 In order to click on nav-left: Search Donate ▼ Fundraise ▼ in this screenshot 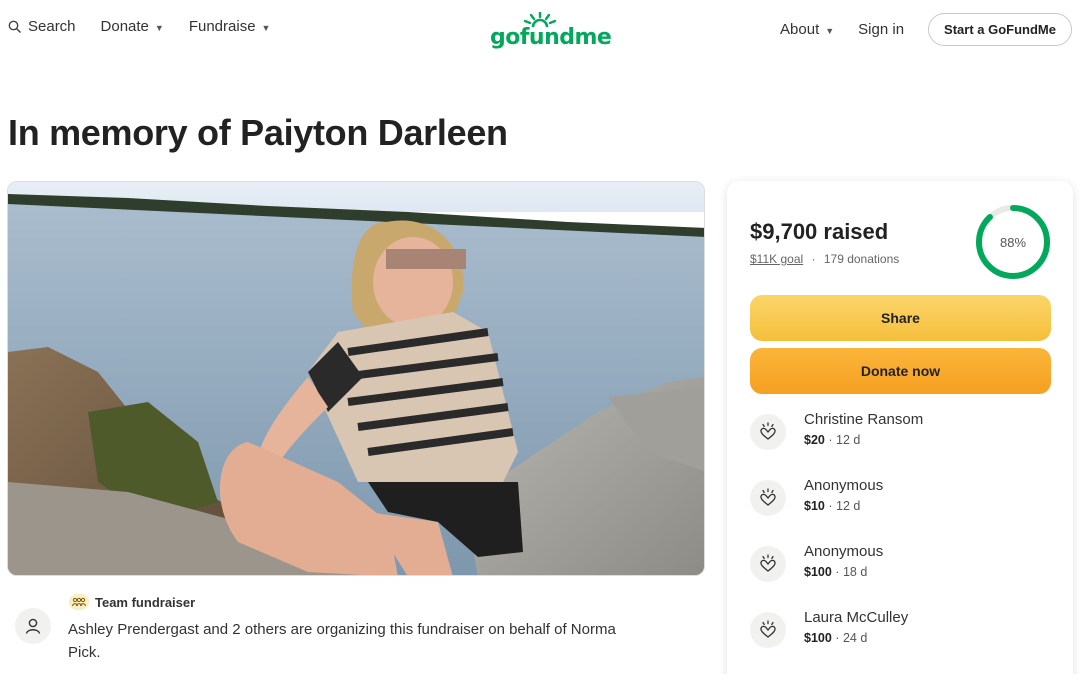, I will do `click(139, 26)`.